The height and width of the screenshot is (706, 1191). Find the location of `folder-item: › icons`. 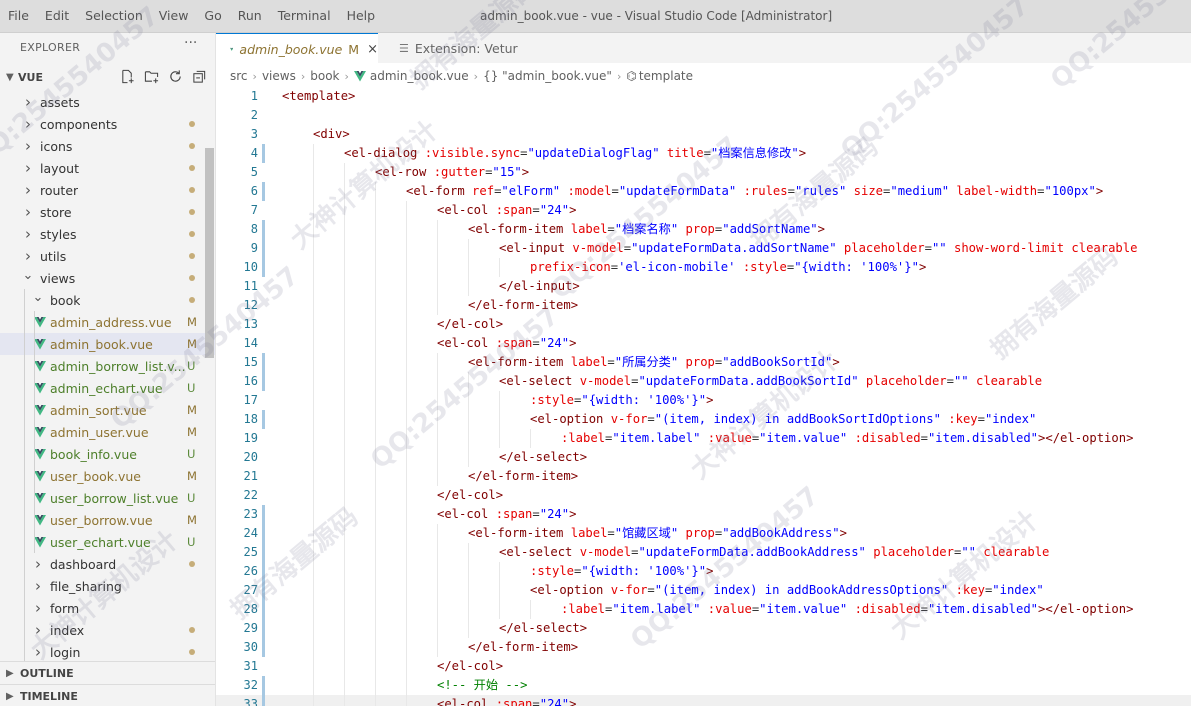

folder-item: › icons is located at coordinates (107, 146).